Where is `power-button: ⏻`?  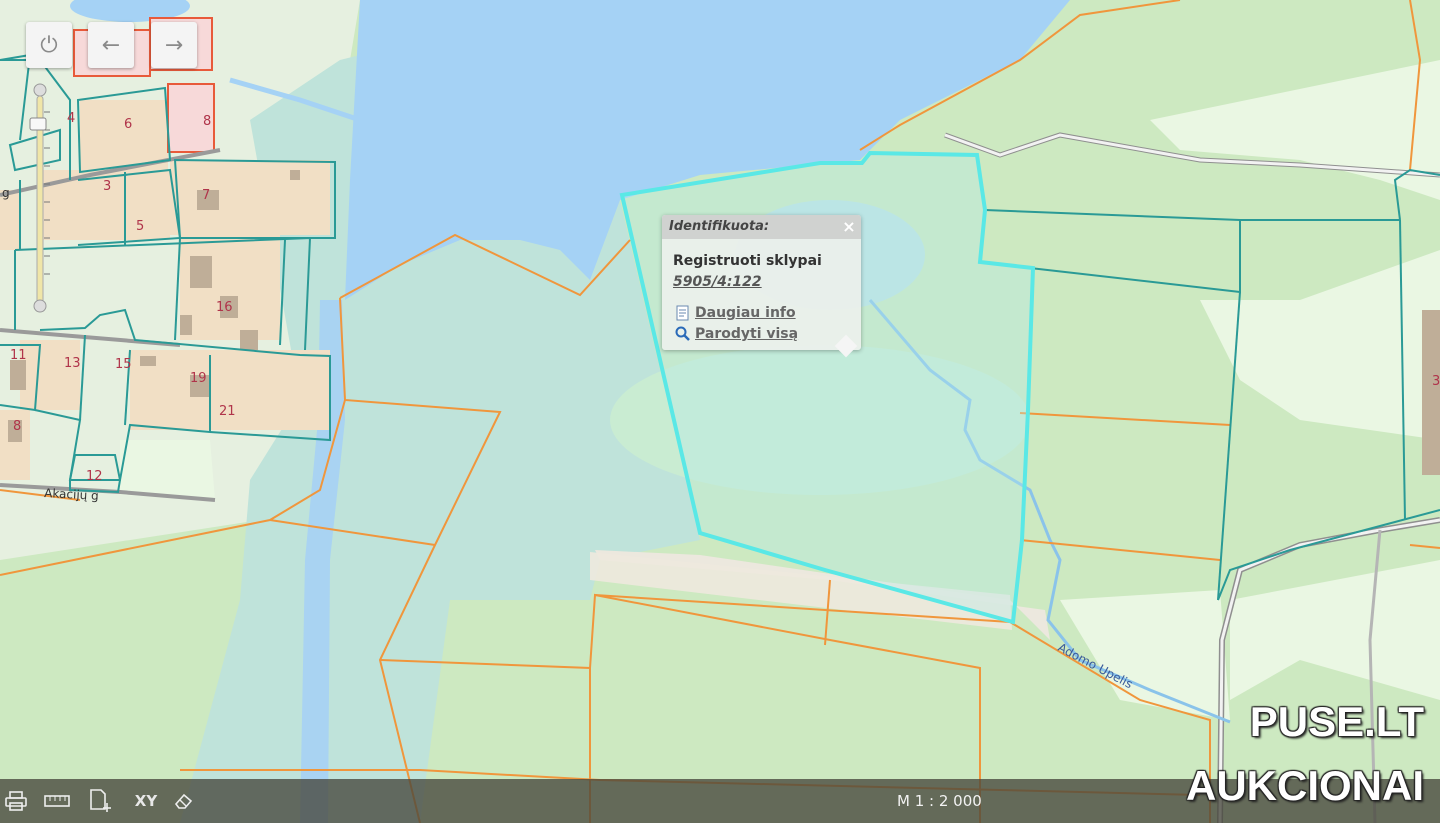 power-button: ⏻ is located at coordinates (49, 45).